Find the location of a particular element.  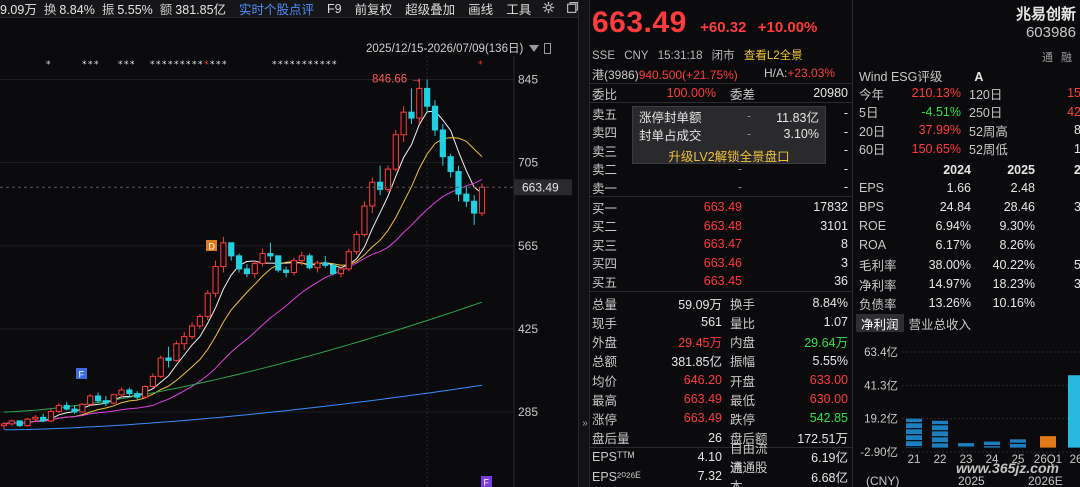

draw-line-button: 画线 is located at coordinates (480, 8).